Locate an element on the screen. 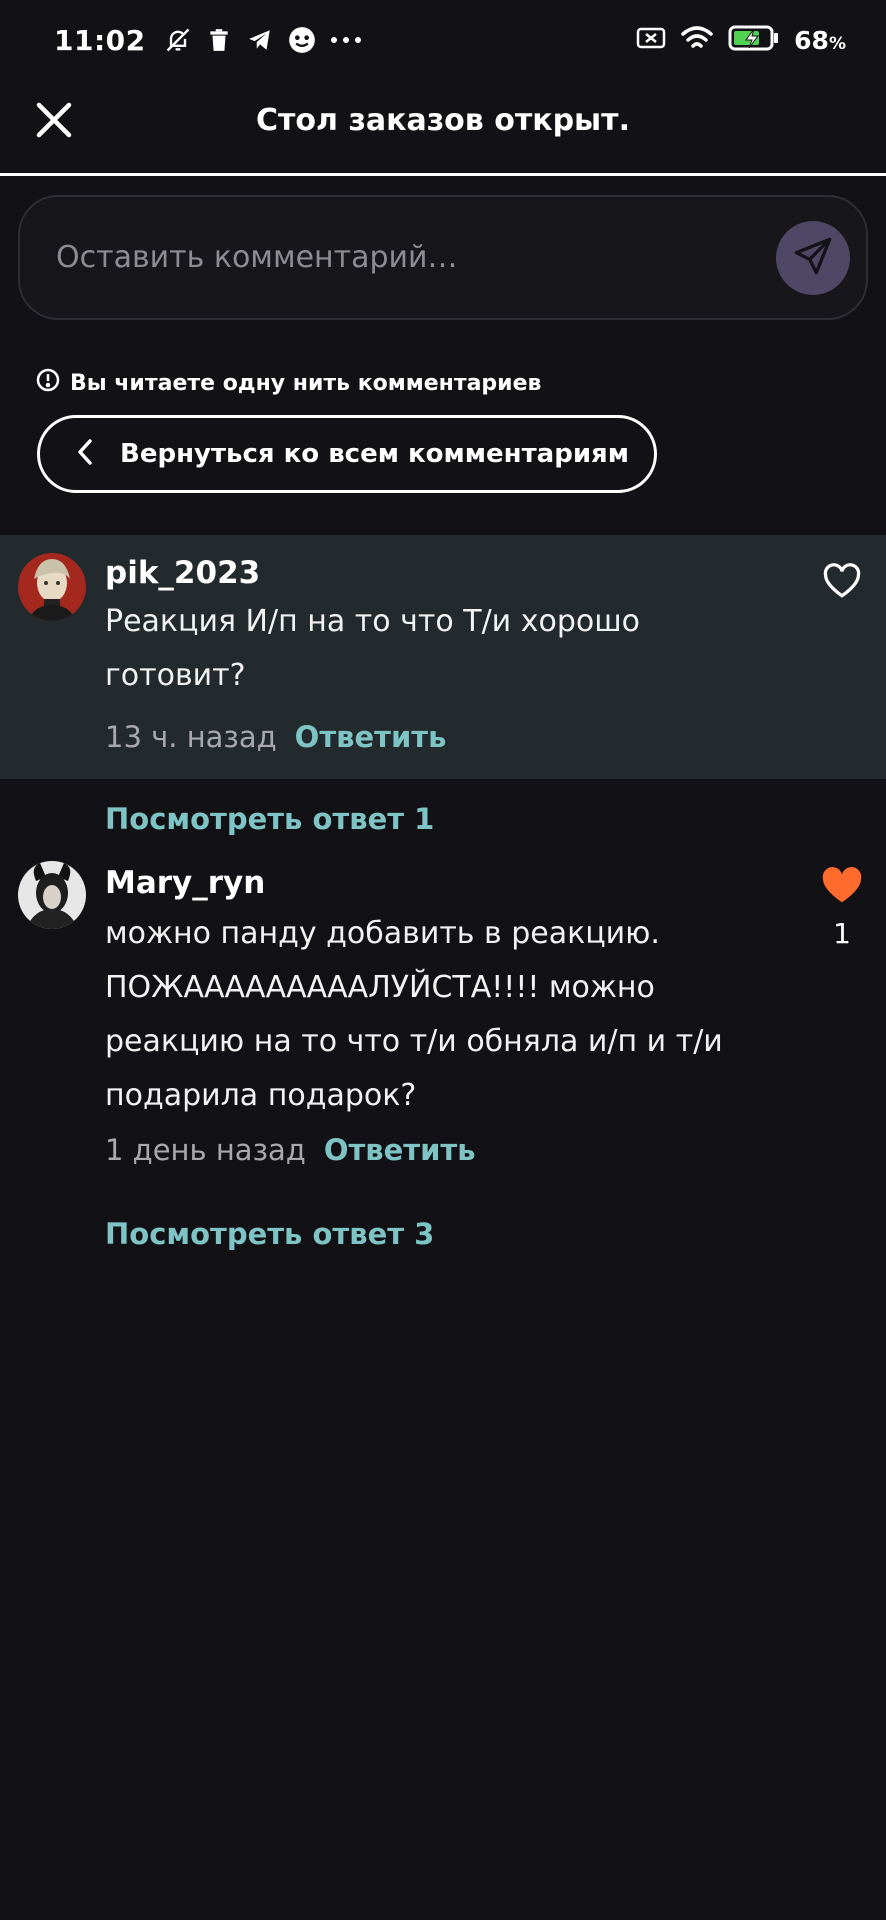 This screenshot has height=1920, width=886. heart-outline-icon is located at coordinates (842, 583).